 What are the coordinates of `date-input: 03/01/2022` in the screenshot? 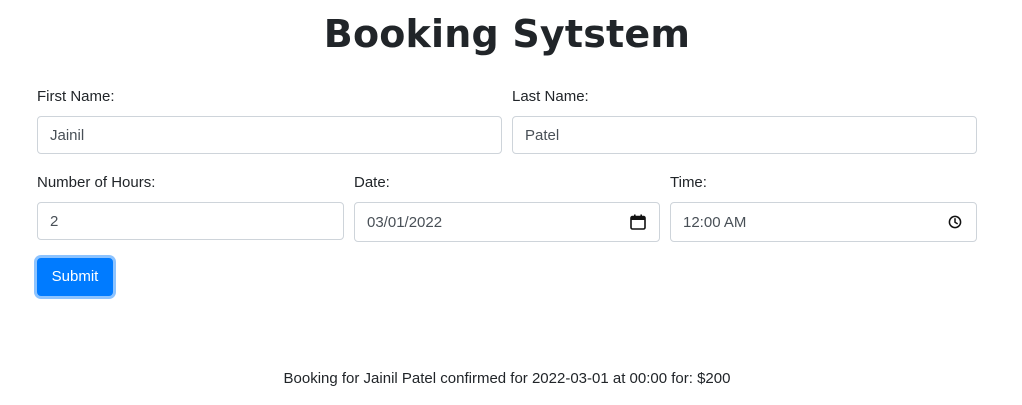 It's located at (507, 222).